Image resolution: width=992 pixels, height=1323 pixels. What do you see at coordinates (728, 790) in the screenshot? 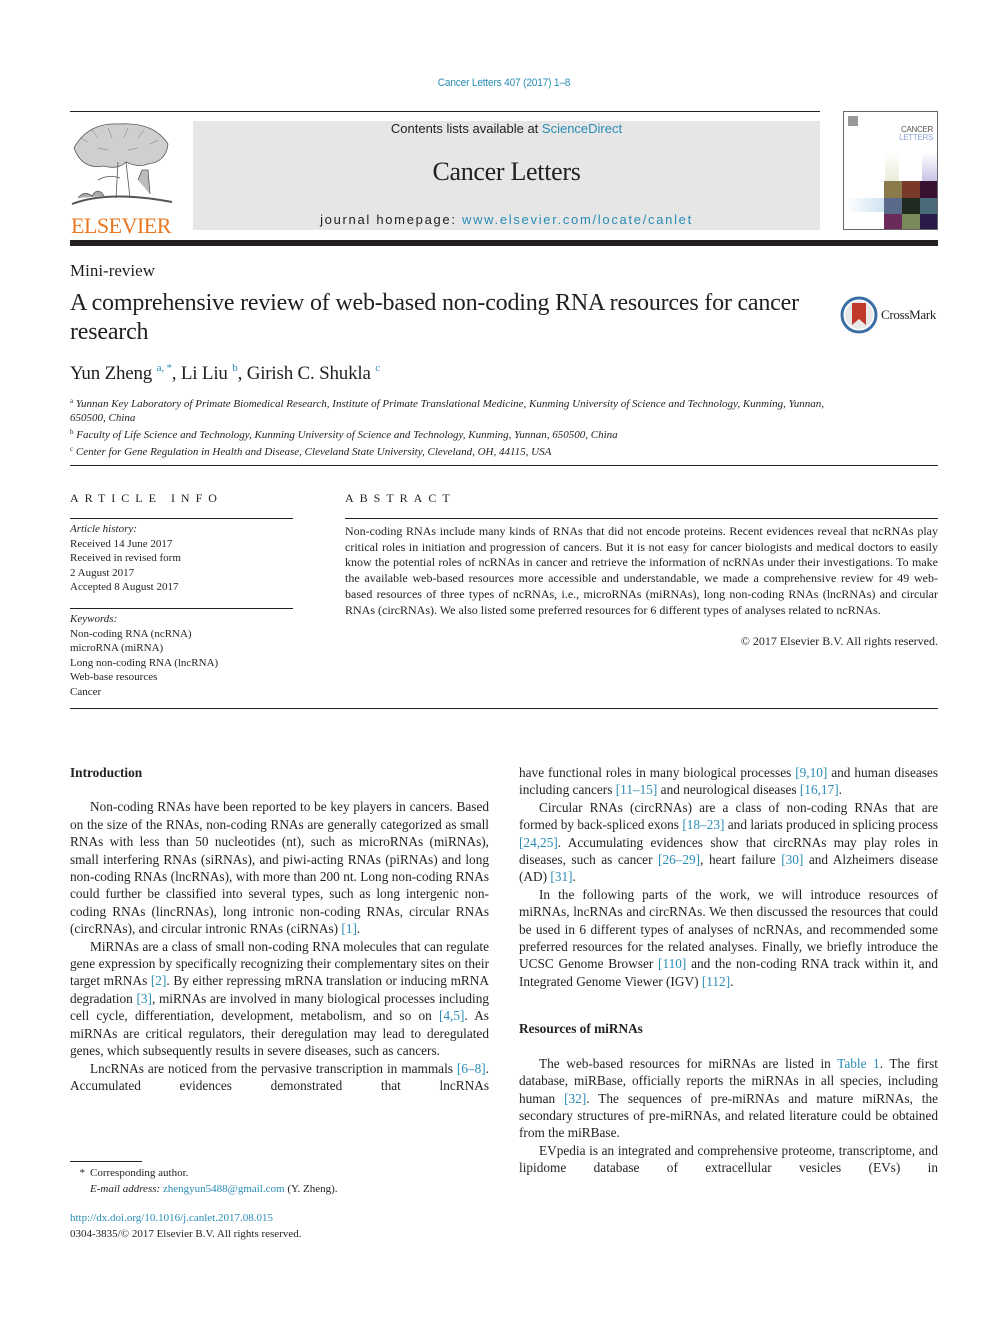
I see `text-run: and neurological diseases` at bounding box center [728, 790].